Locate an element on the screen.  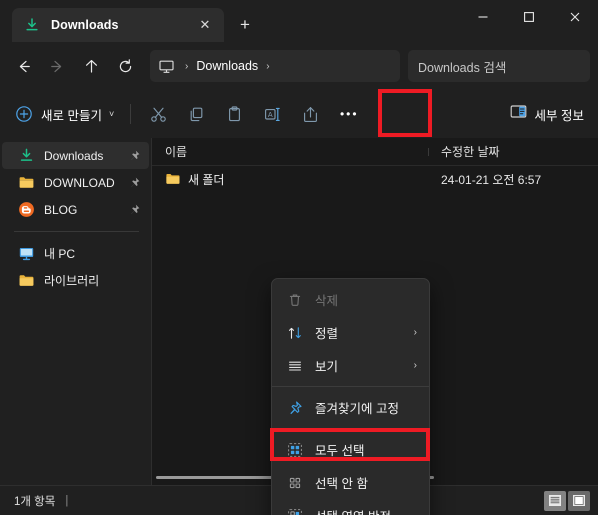
sort-icon is located at coordinates (294, 332).